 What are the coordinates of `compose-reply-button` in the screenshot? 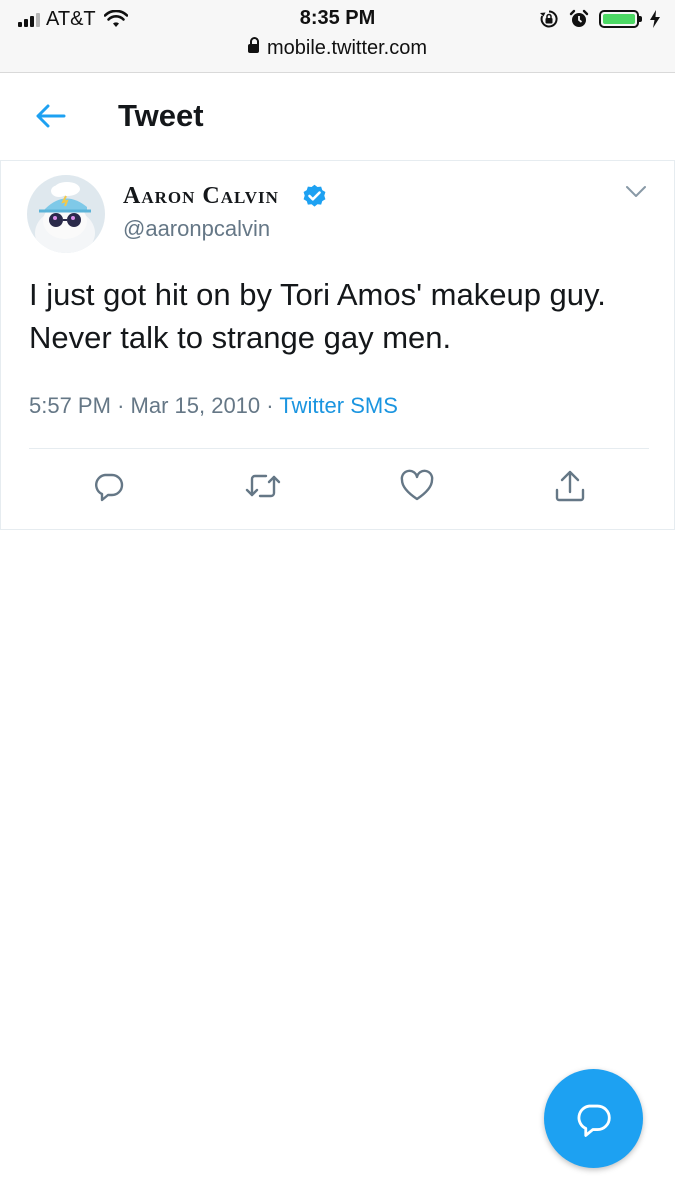 It's located at (593, 1118).